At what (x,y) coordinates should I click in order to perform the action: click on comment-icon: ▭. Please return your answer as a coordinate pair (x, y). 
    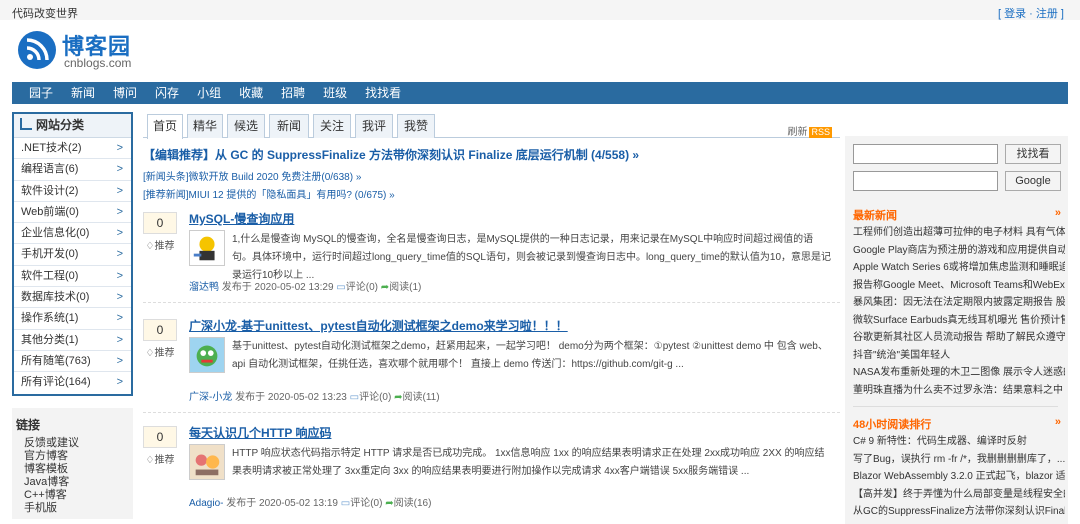
    Looking at the image, I should click on (341, 287).